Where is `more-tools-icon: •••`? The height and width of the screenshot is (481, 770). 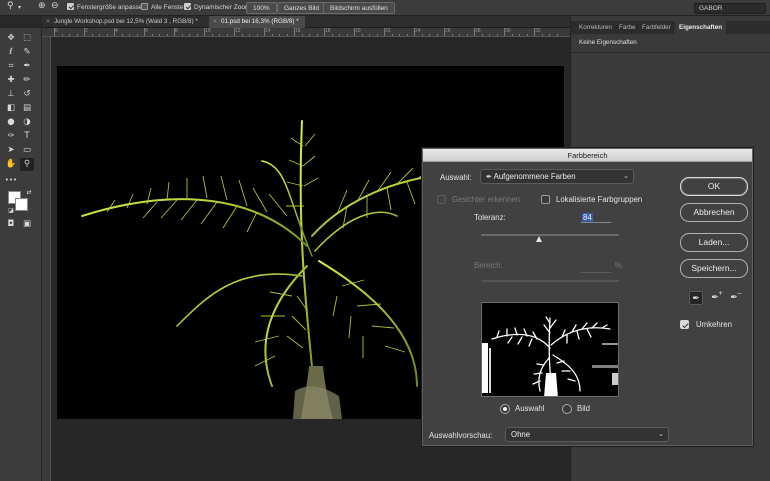
more-tools-icon: ••• is located at coordinates (11, 180).